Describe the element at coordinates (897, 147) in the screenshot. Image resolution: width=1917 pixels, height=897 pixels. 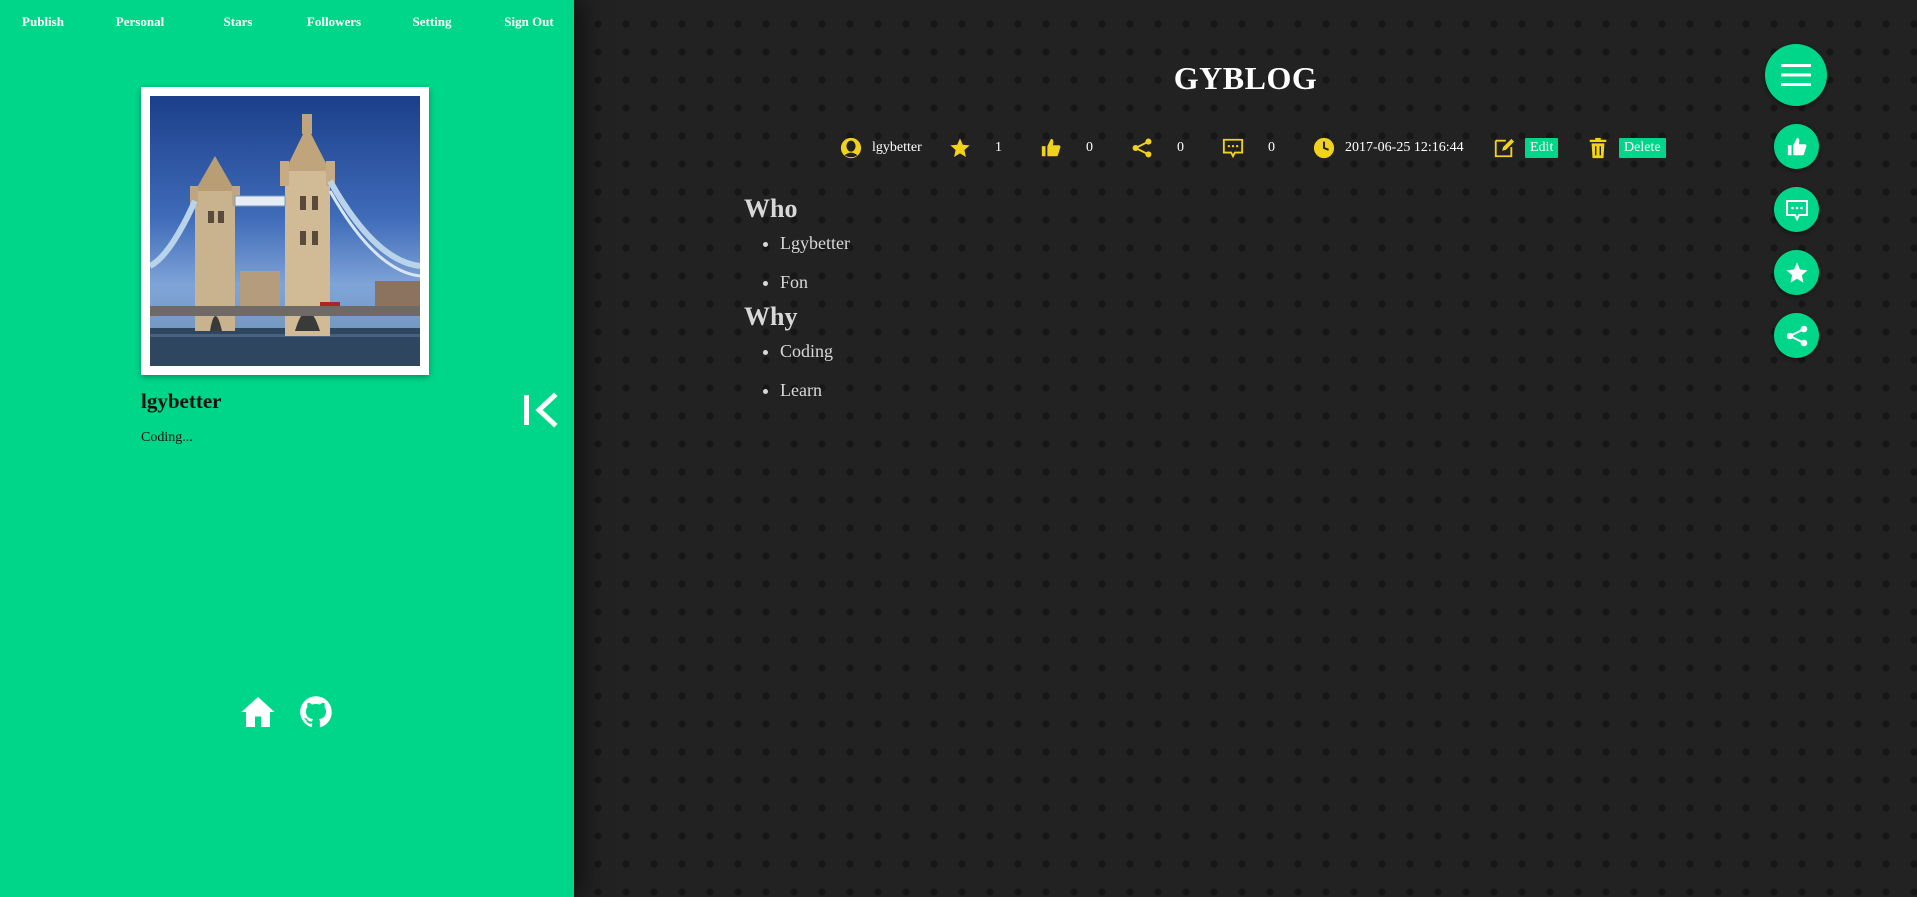
I see `author-name: lgybetter` at that location.